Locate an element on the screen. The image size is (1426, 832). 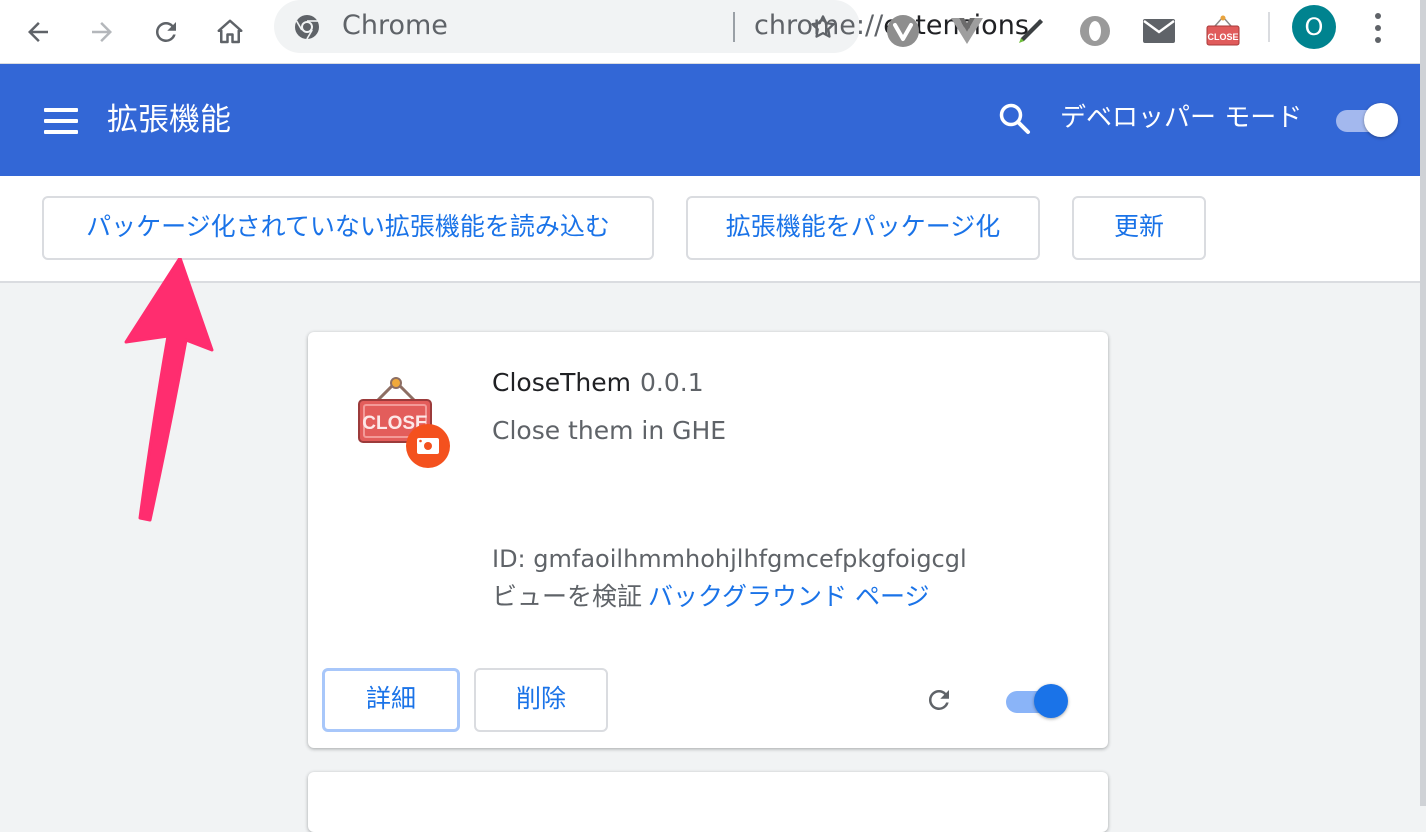
load-unpacked-button: パッケージ化されていない拡張機能を読み込む is located at coordinates (348, 228).